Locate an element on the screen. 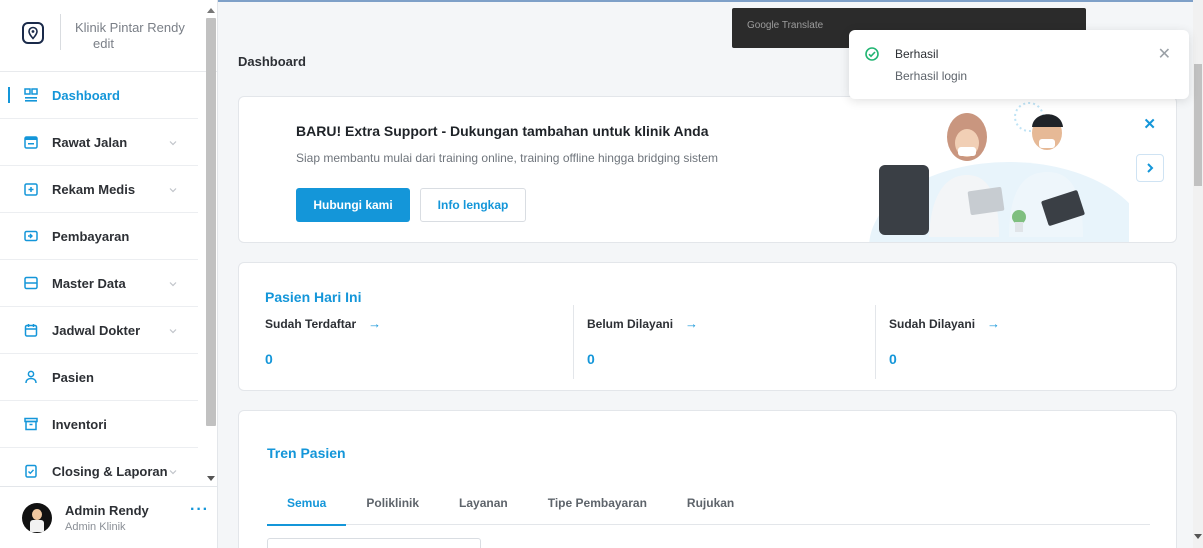 The image size is (1203, 548). trend-title: Tren Pasien is located at coordinates (306, 453).